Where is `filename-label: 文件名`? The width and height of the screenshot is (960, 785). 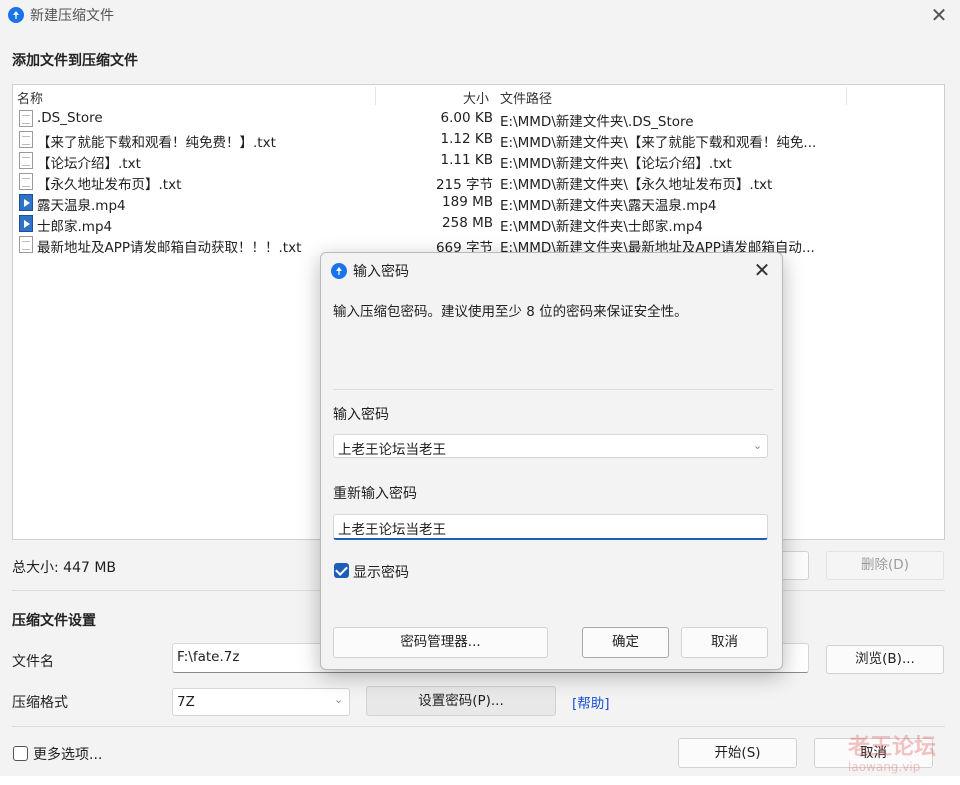 filename-label: 文件名 is located at coordinates (33, 662).